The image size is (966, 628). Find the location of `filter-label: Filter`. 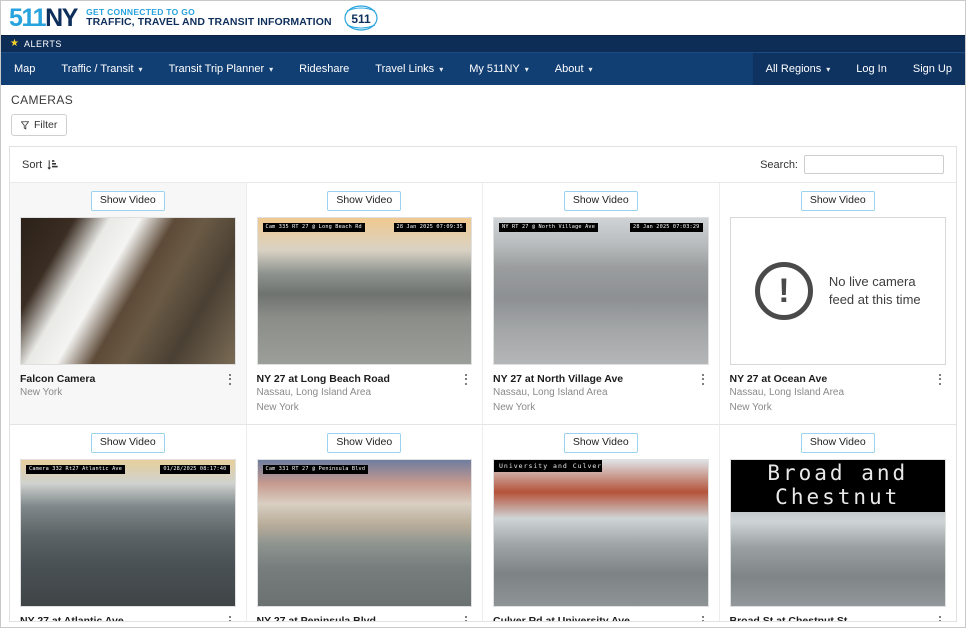

filter-label: Filter is located at coordinates (46, 125).